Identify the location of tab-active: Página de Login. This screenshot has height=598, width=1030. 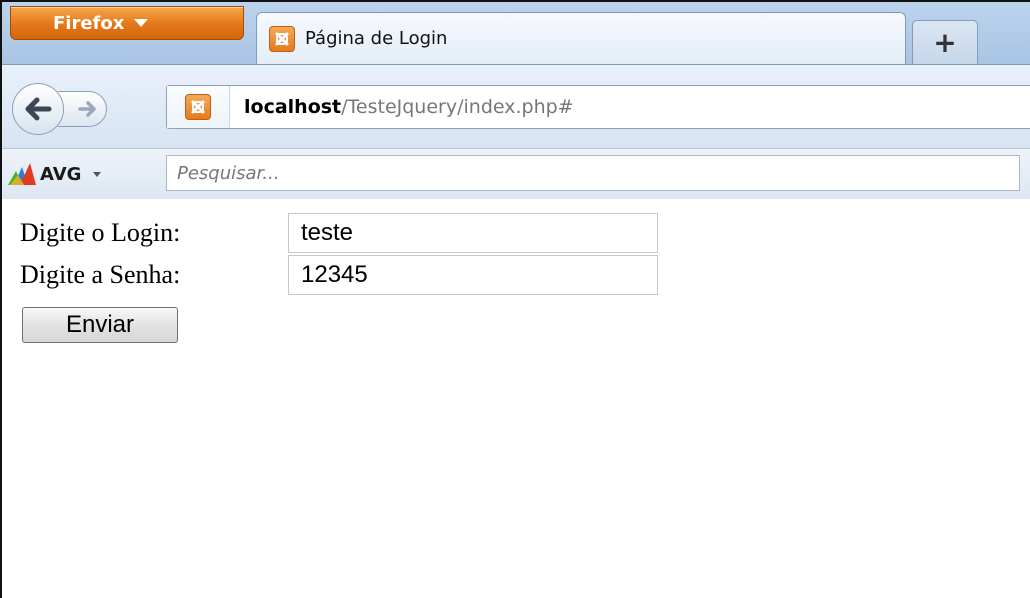
(581, 38).